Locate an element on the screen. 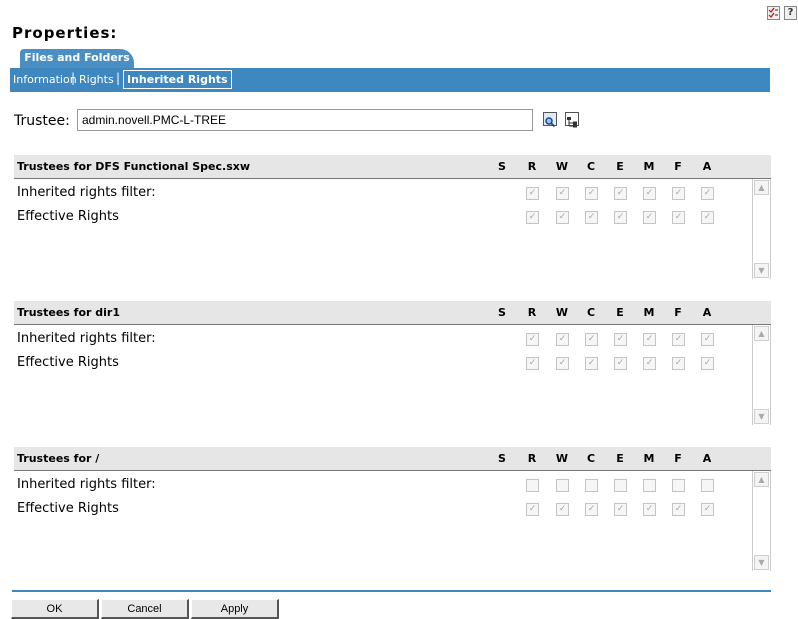 The width and height of the screenshot is (798, 619). section-title: Trustees for DFS Functional Spec.sxw is located at coordinates (133, 166).